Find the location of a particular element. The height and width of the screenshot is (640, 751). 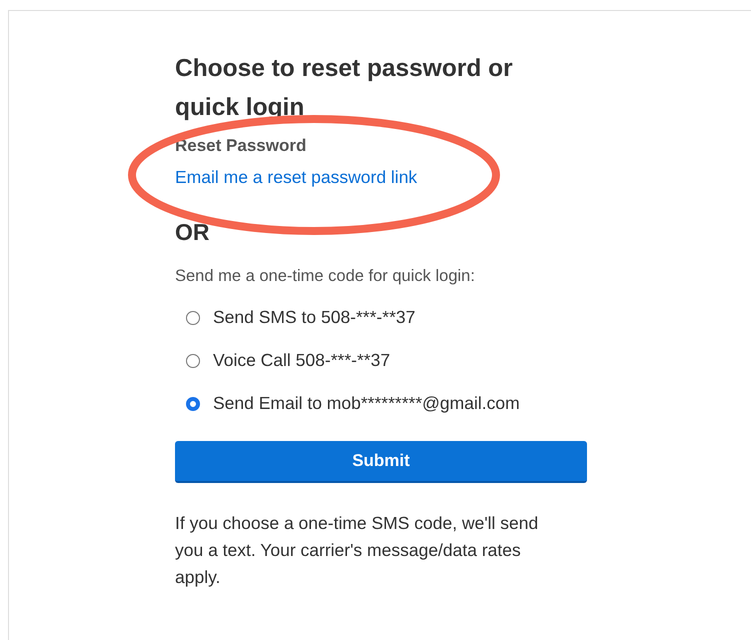

reset-password-link: Email me a reset password link is located at coordinates (296, 177).